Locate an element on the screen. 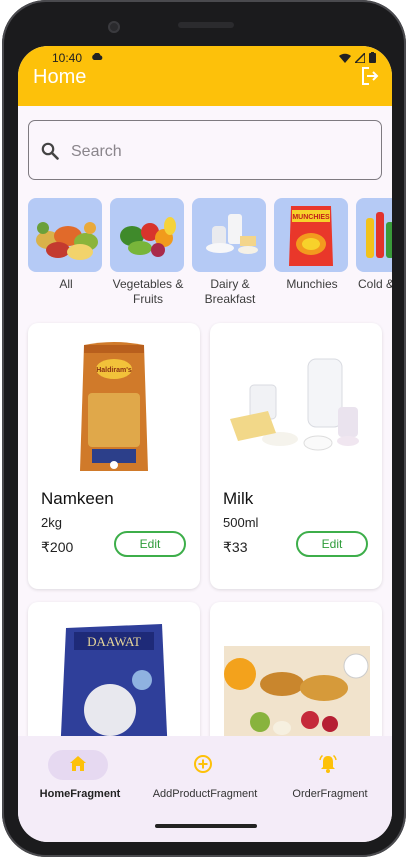 This screenshot has height=859, width=408. status-time: 10:40 is located at coordinates (67, 58).